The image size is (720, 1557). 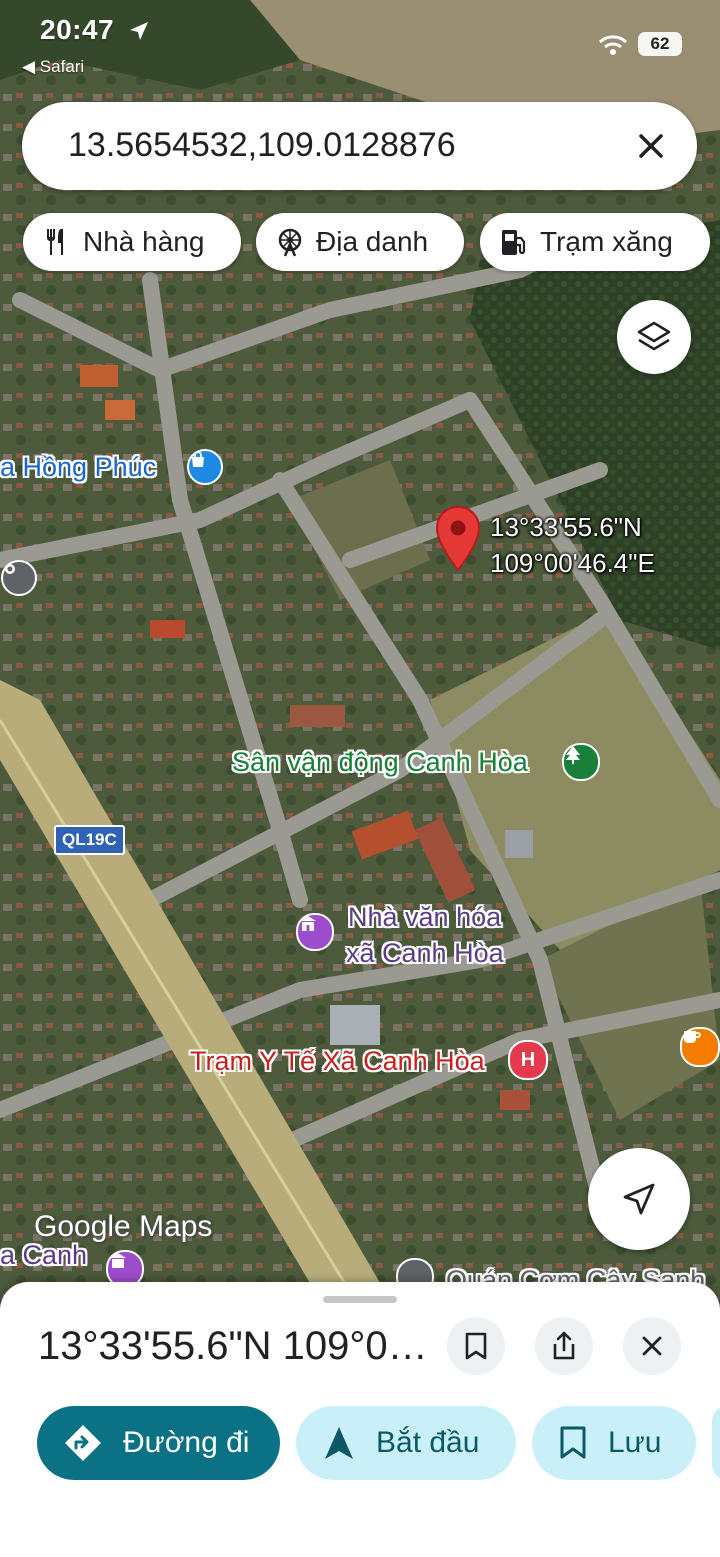 What do you see at coordinates (43, 1255) in the screenshot?
I see `place-label-canh-partial: a Canh` at bounding box center [43, 1255].